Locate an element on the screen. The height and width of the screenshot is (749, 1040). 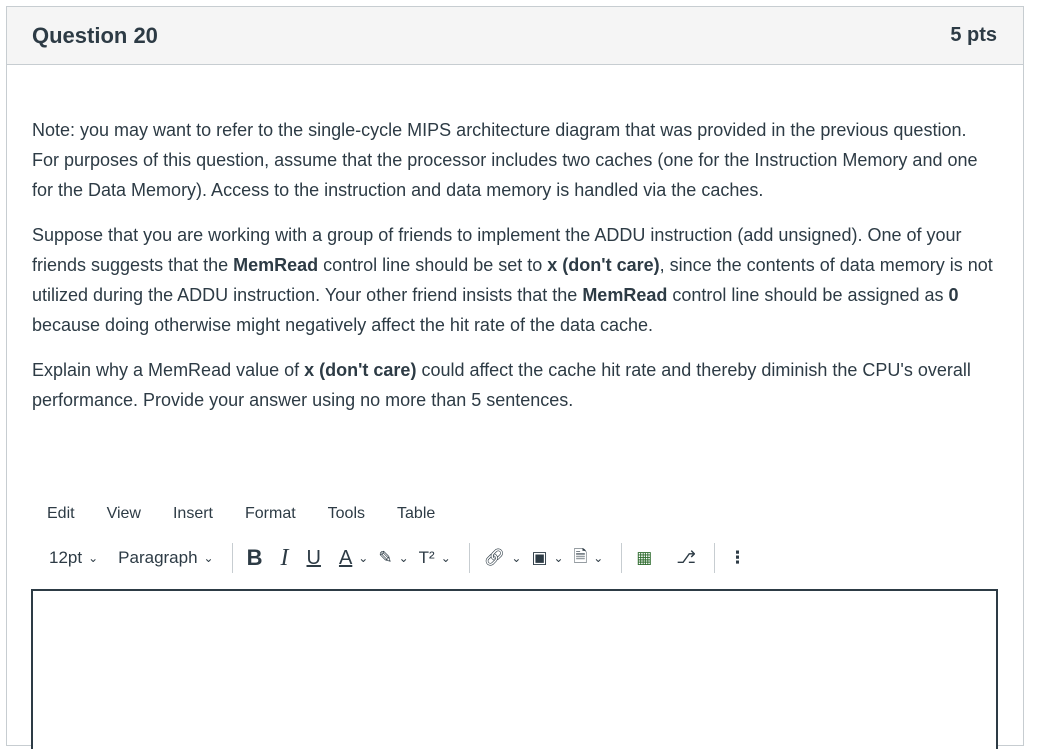
highlighter-icon: ✎ is located at coordinates (385, 557).